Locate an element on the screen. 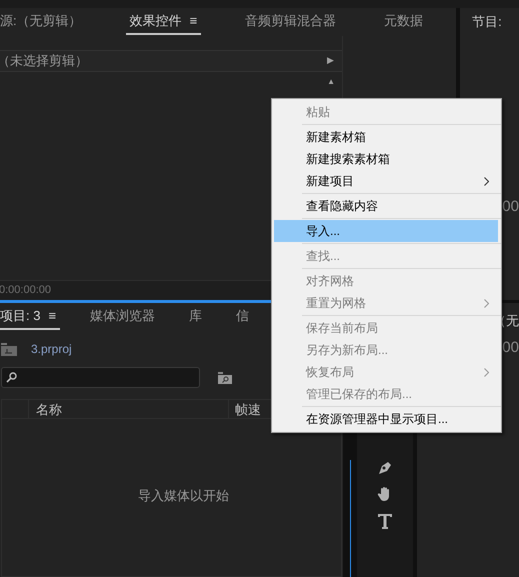 Image resolution: width=519 pixels, height=577 pixels. folder-up-icon is located at coordinates (9, 349).